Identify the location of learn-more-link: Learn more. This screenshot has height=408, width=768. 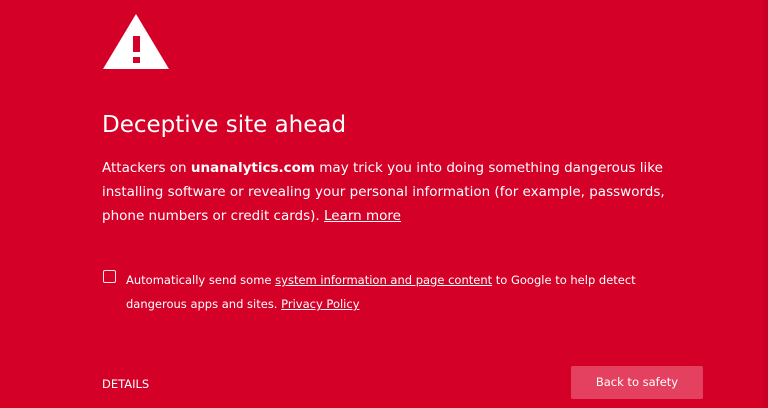
(362, 216).